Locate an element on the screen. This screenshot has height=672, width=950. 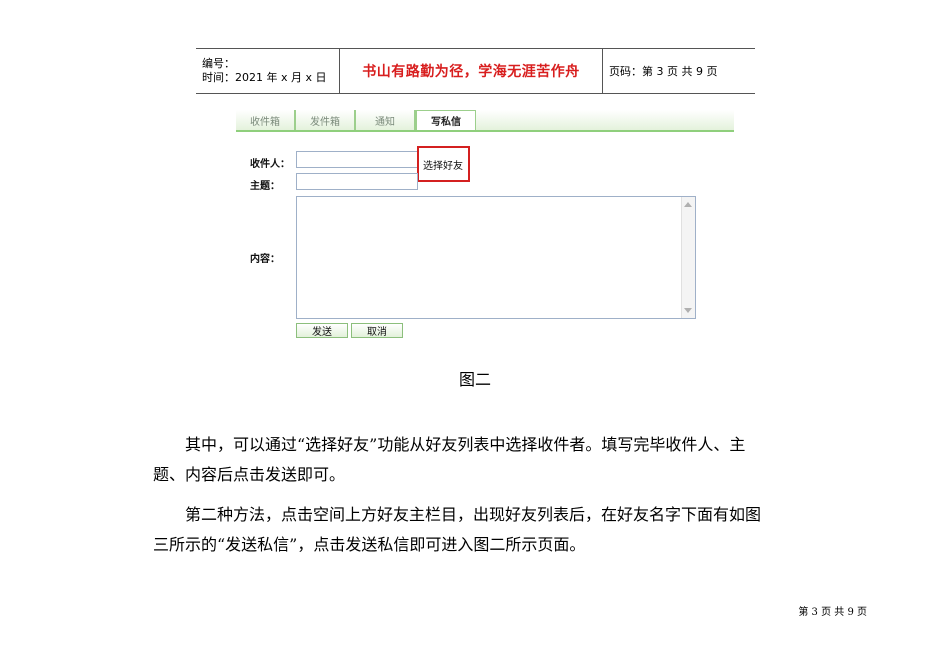
tab-inbox: 收件箱 is located at coordinates (266, 120).